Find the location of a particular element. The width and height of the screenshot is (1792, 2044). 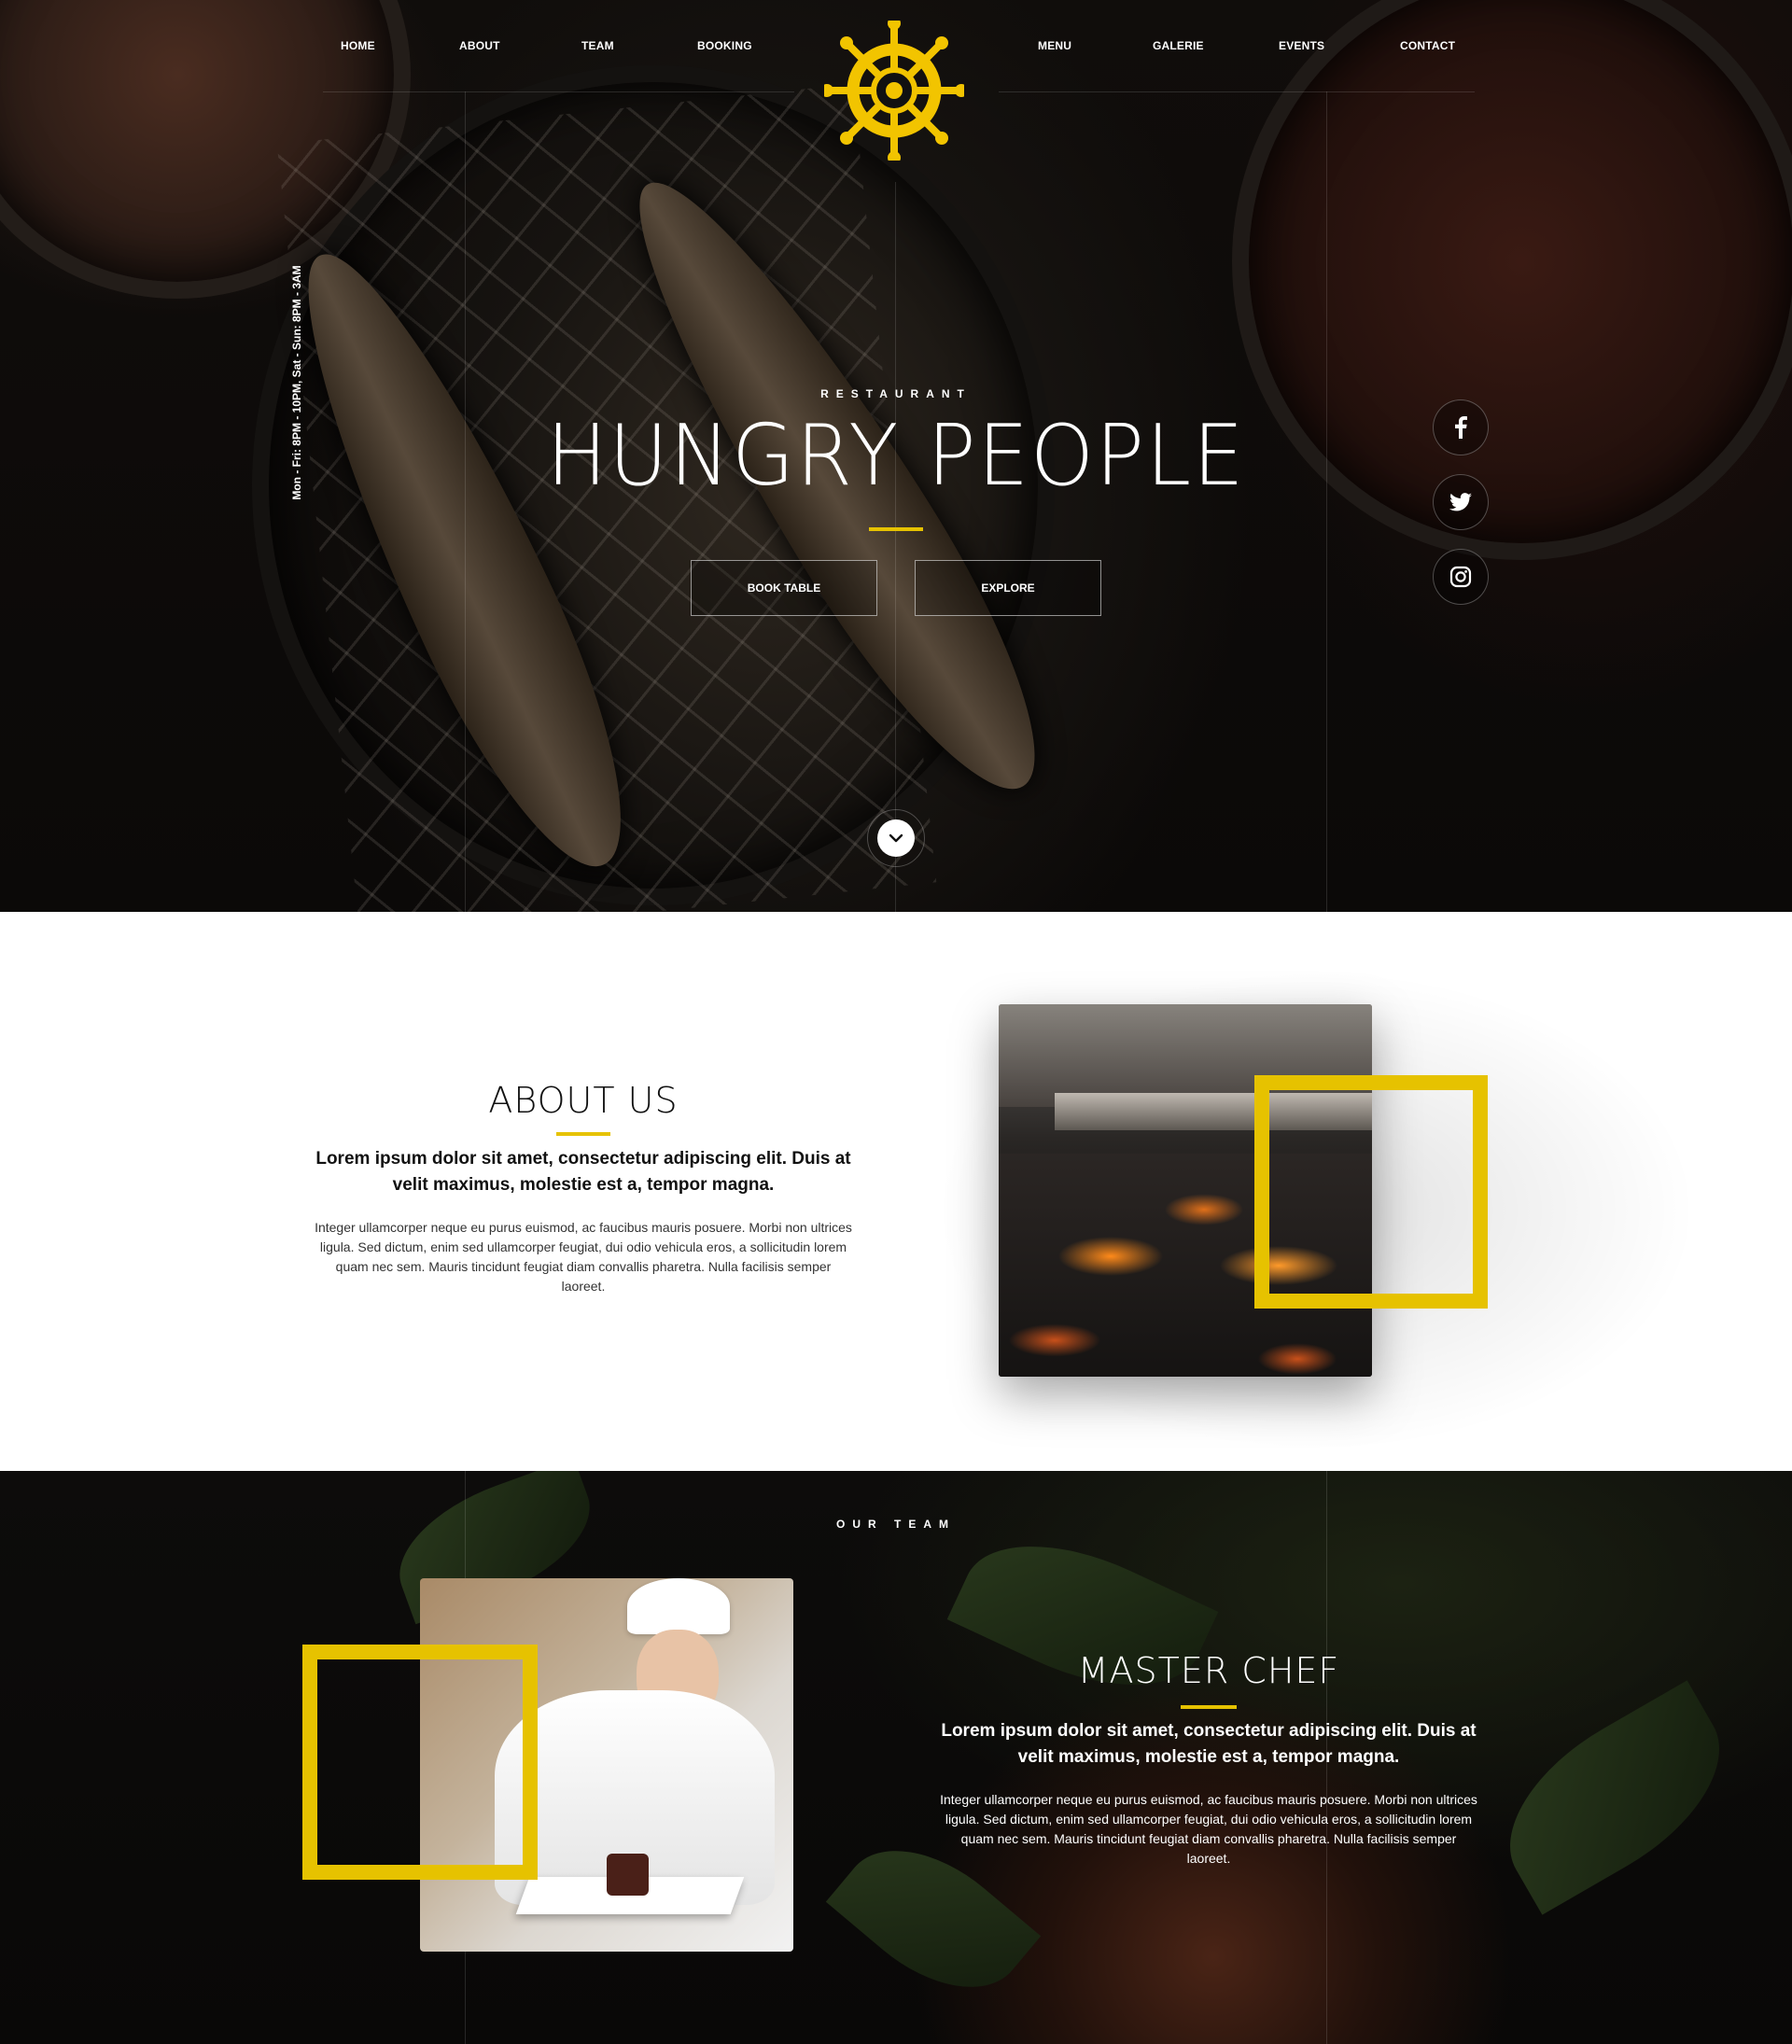

facebook-icon is located at coordinates (1461, 427).